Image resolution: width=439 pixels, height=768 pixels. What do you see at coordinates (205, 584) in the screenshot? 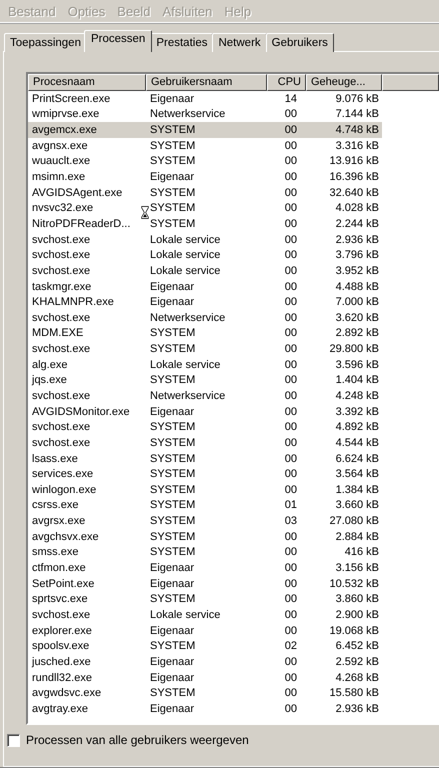
I see `table-row: SetPoint.exe Eigenaar 00 10.532 kB` at bounding box center [205, 584].